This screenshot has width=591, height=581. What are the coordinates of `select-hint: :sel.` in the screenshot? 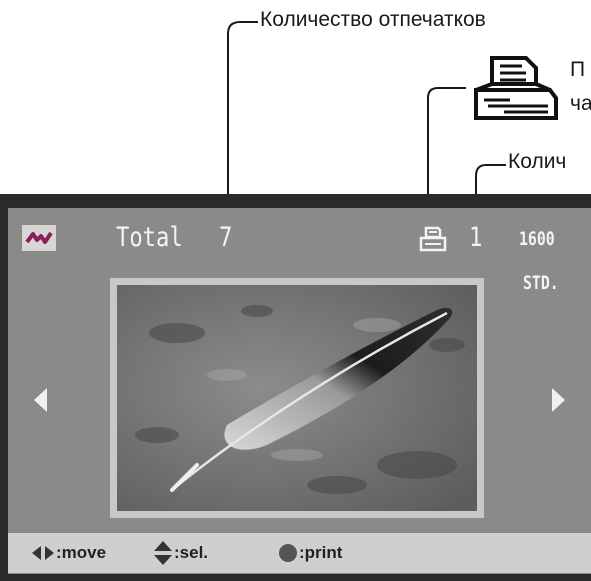 It's located at (180, 553).